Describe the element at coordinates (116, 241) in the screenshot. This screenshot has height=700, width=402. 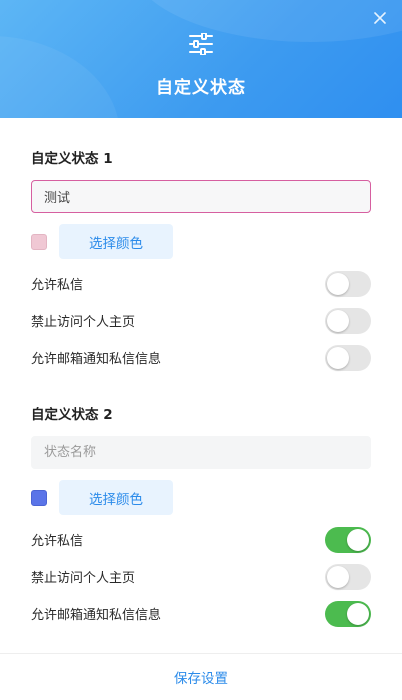
I see `status-1-choose-color-button: 选择颜色` at that location.